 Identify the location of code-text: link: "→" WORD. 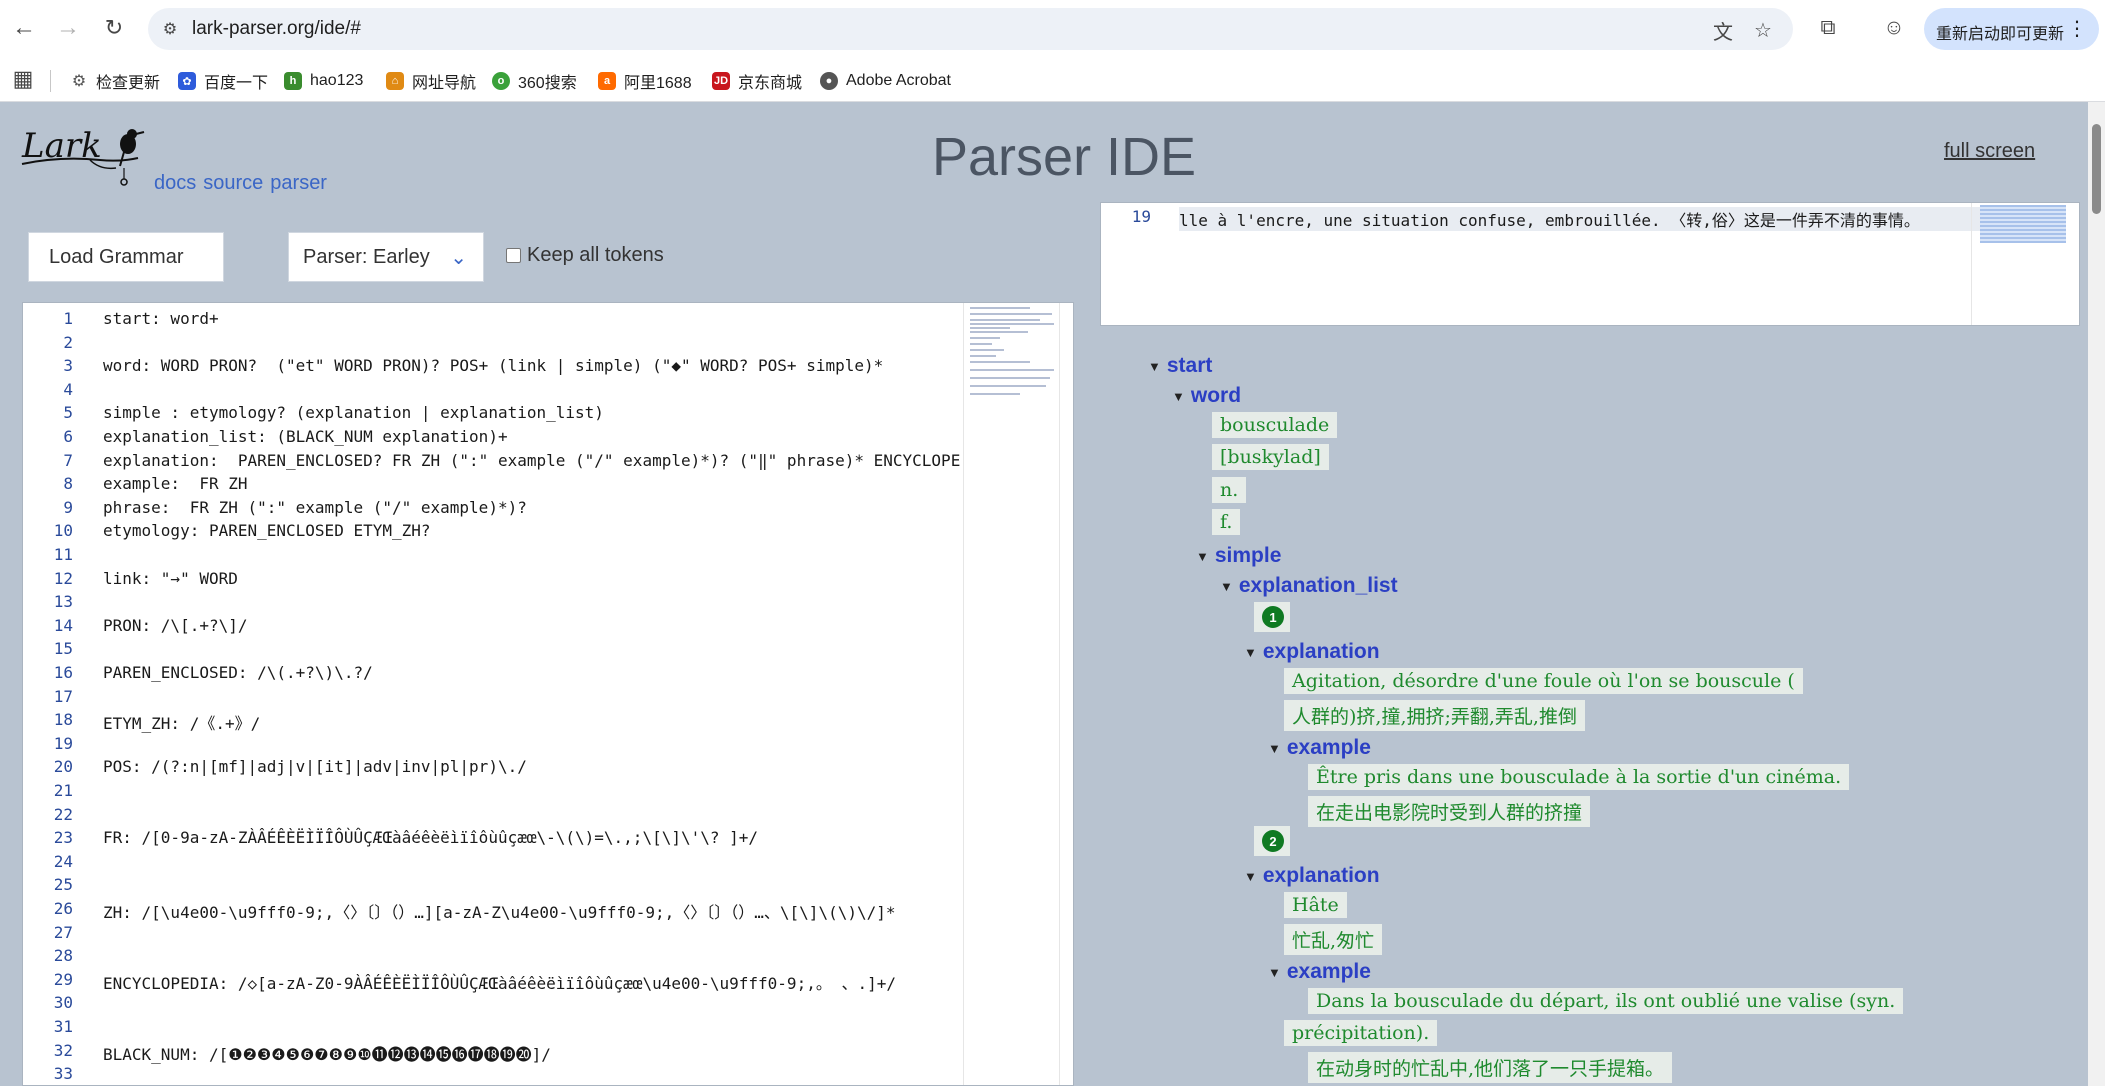
(170, 578).